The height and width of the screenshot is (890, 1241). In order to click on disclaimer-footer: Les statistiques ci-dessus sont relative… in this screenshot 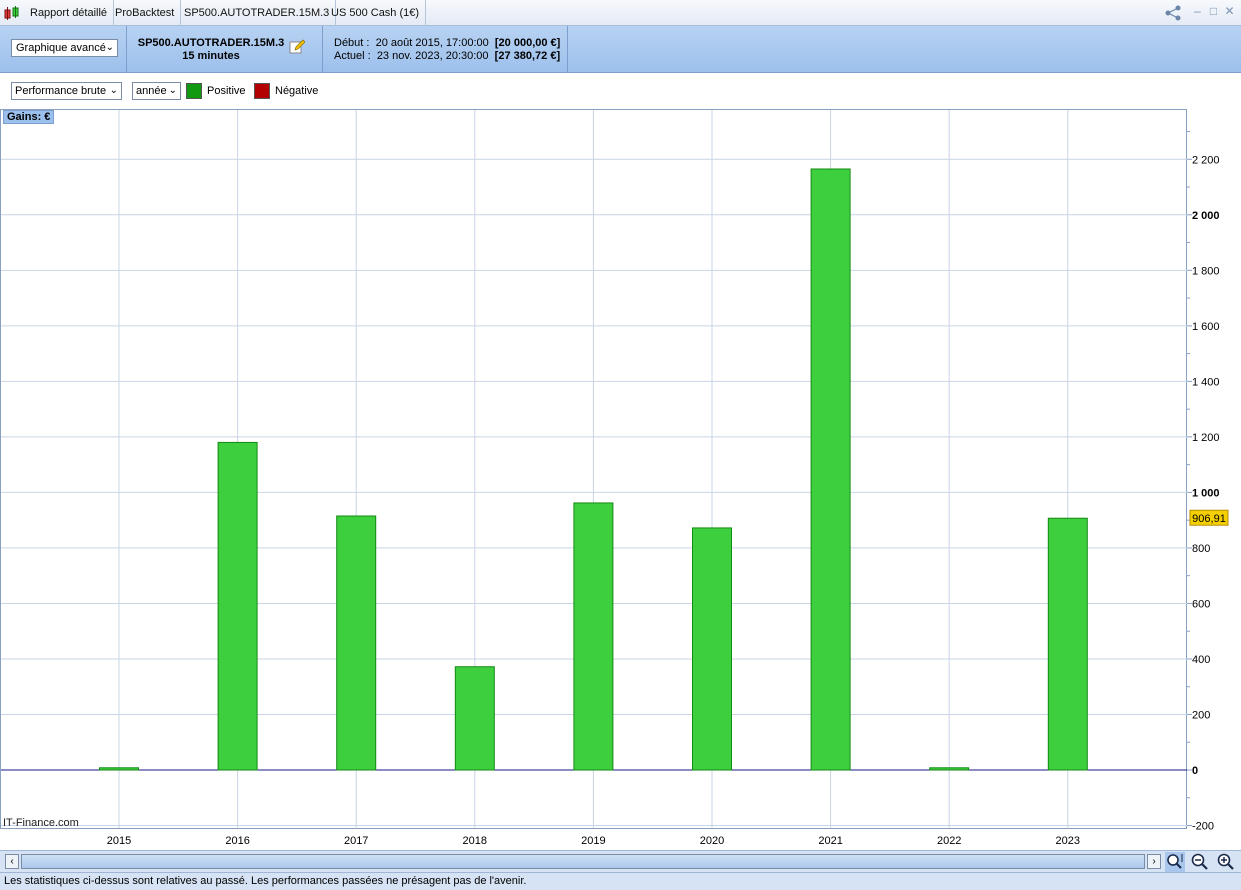, I will do `click(620, 881)`.